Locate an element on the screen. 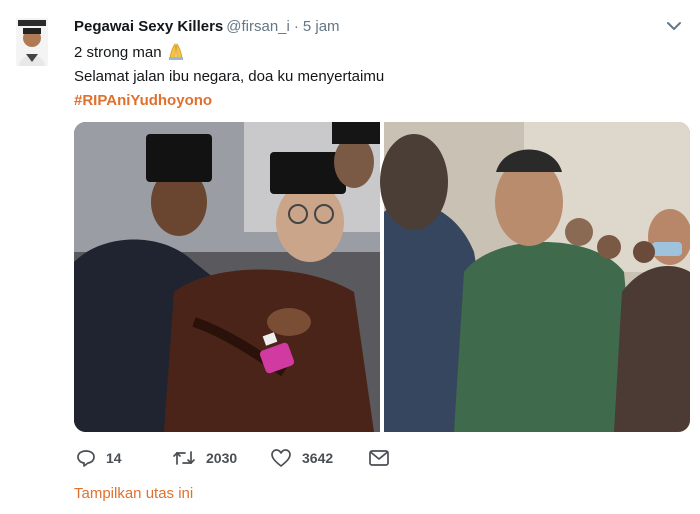 This screenshot has height=514, width=700. envelope-icon is located at coordinates (379, 458).